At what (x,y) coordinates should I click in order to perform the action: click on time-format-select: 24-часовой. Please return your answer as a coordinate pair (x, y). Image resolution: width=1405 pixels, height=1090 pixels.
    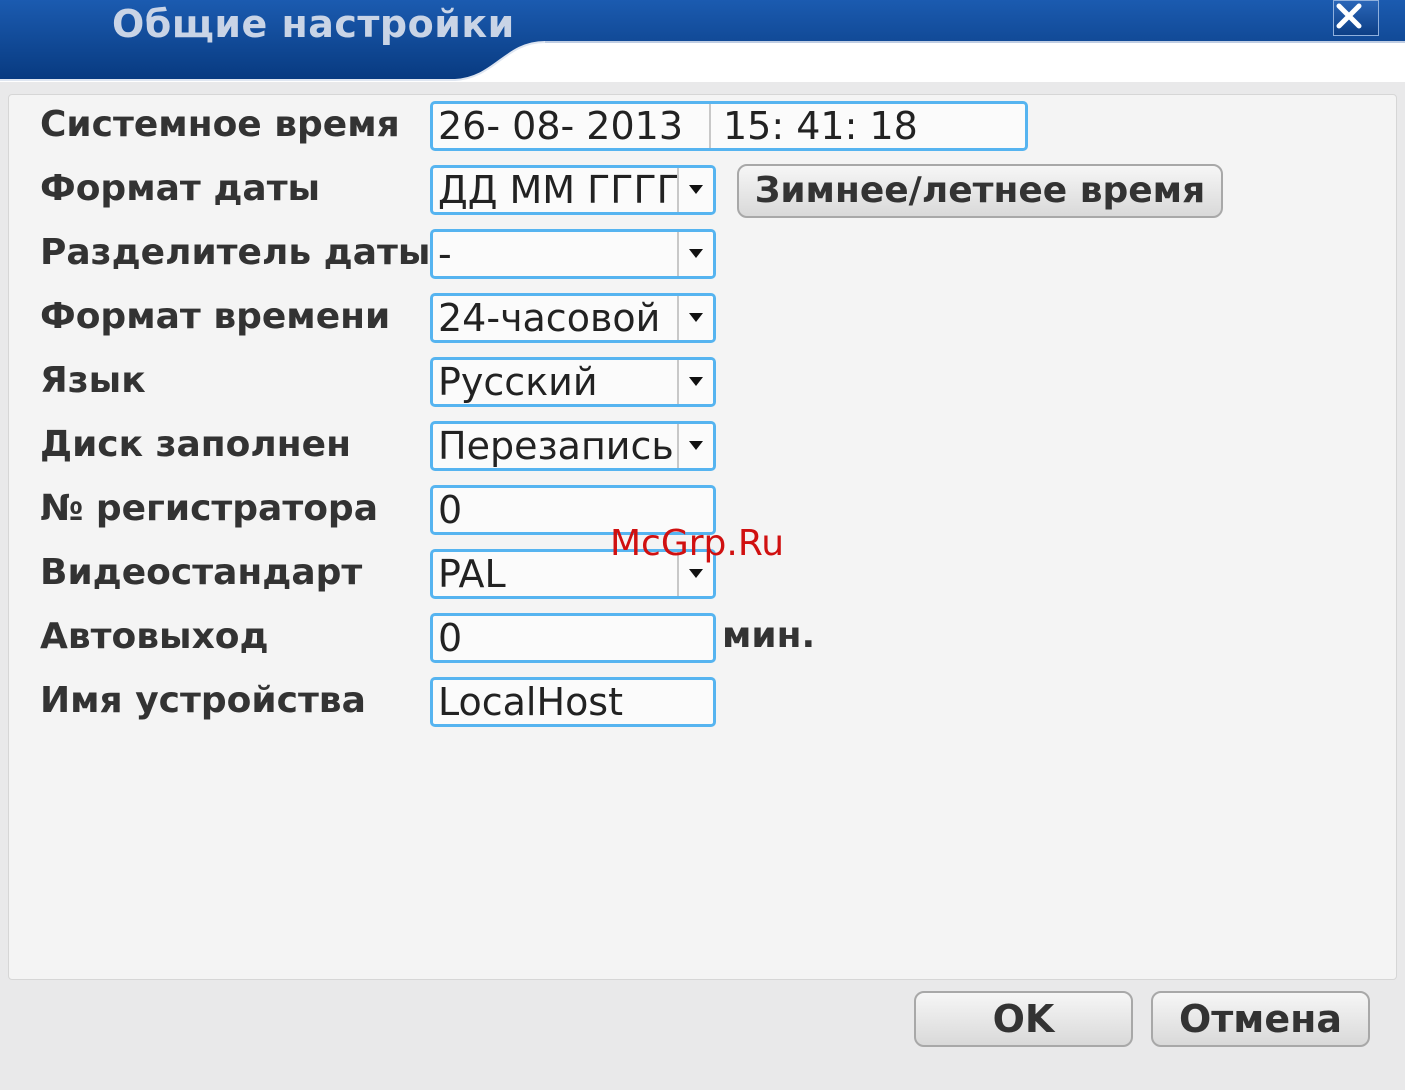
    Looking at the image, I should click on (573, 318).